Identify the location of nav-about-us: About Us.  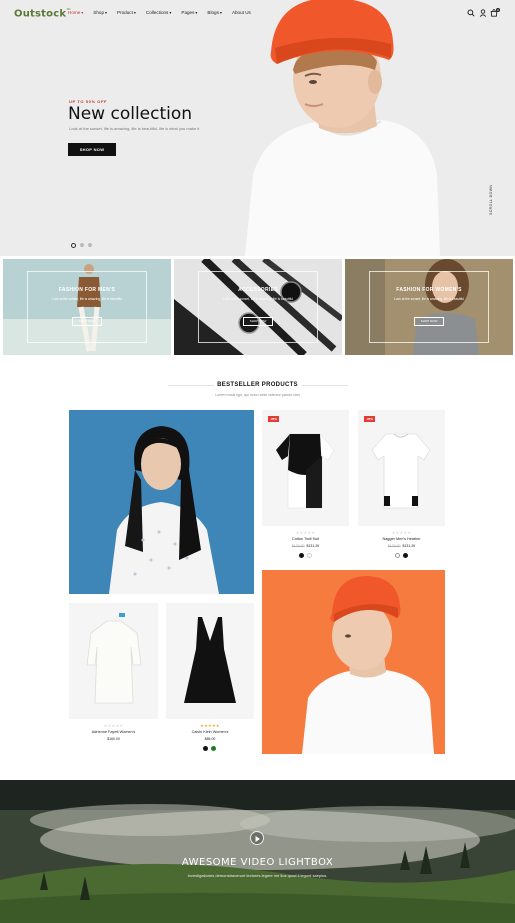
(241, 12).